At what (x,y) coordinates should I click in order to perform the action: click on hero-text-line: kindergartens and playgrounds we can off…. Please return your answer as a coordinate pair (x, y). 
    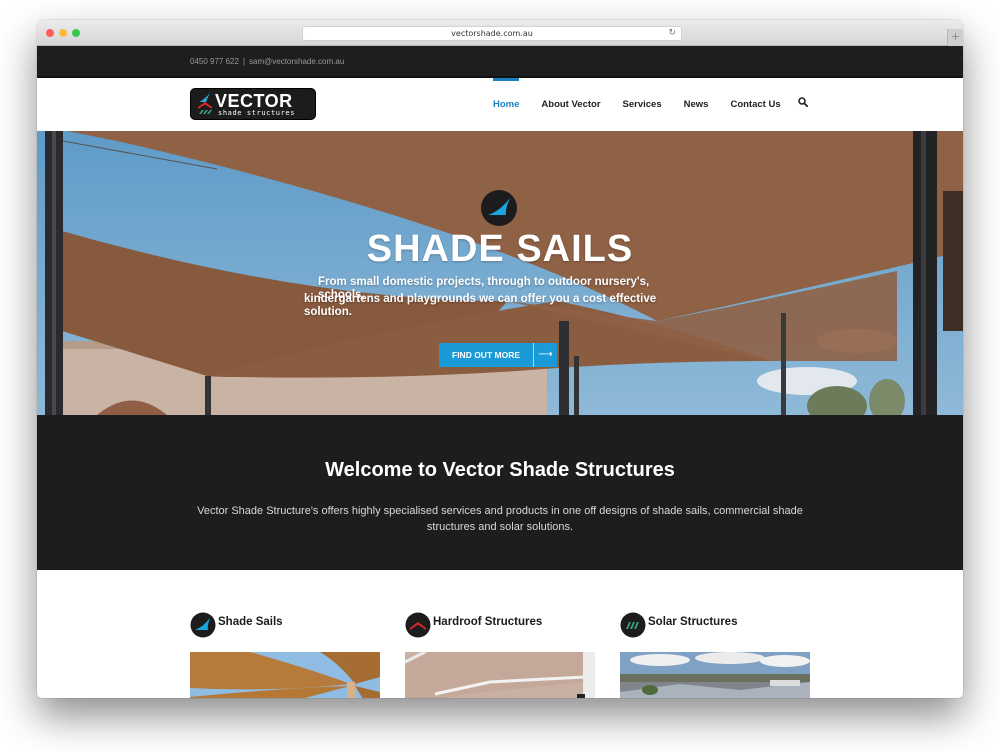
    Looking at the image, I should click on (480, 299).